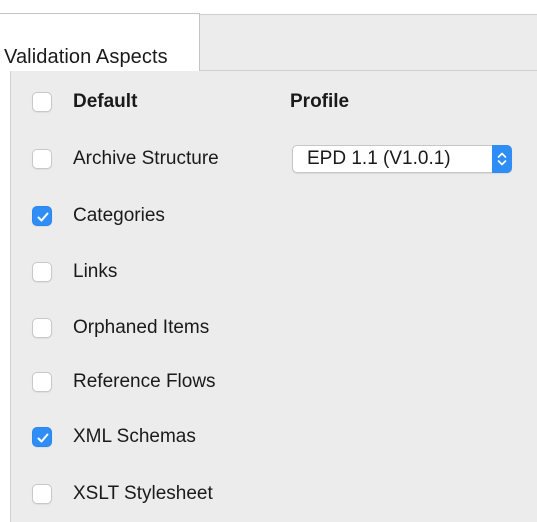 The height and width of the screenshot is (522, 537). Describe the element at coordinates (274, 328) in the screenshot. I see `aspect-row-orphaned-items: Orphaned Items` at that location.